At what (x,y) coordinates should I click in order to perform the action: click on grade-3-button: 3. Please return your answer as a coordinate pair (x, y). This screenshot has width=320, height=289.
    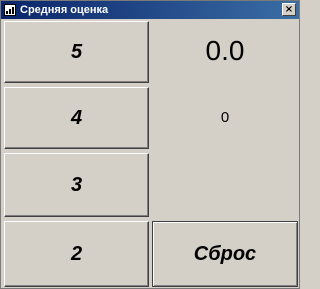
    Looking at the image, I should click on (76, 185).